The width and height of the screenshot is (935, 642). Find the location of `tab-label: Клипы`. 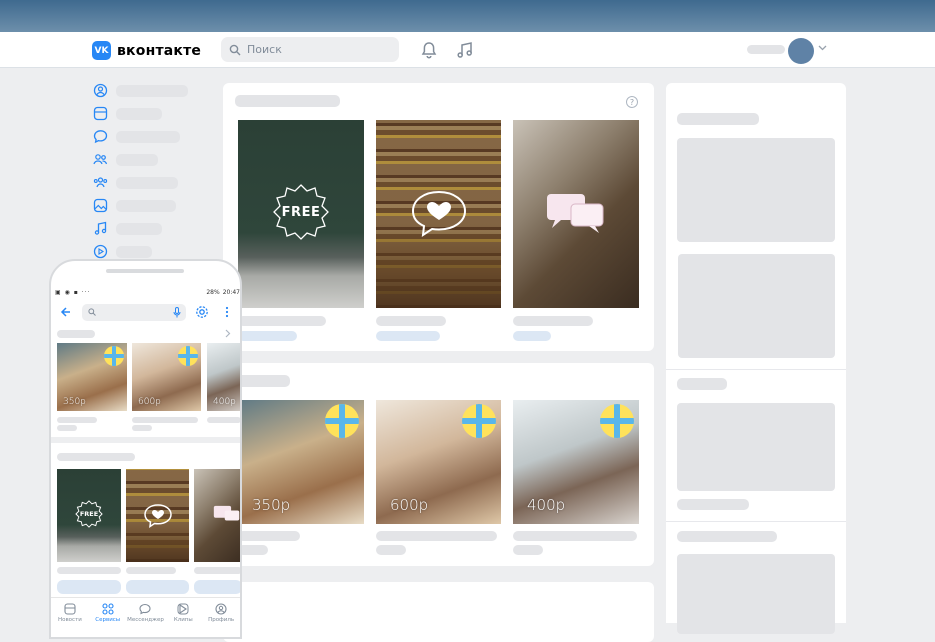

tab-label: Клипы is located at coordinates (183, 619).